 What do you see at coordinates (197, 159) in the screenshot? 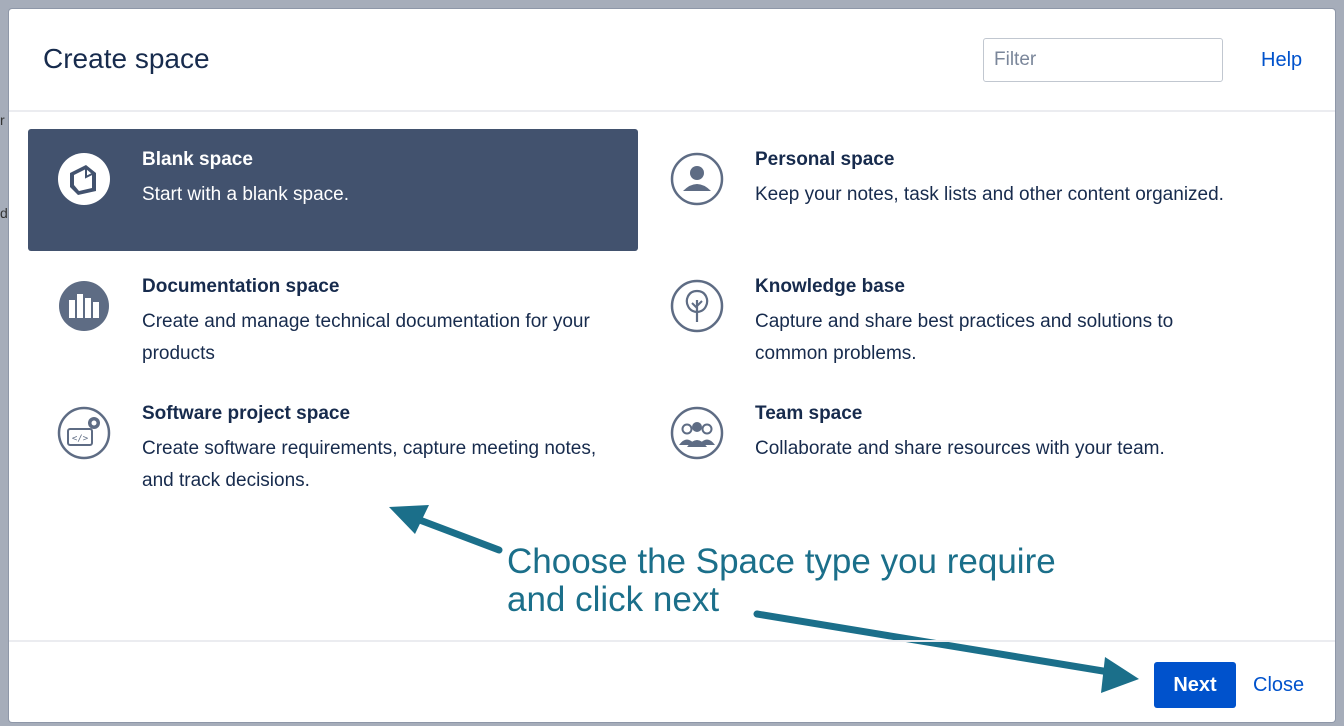
I see `space-type-name: Blank space` at bounding box center [197, 159].